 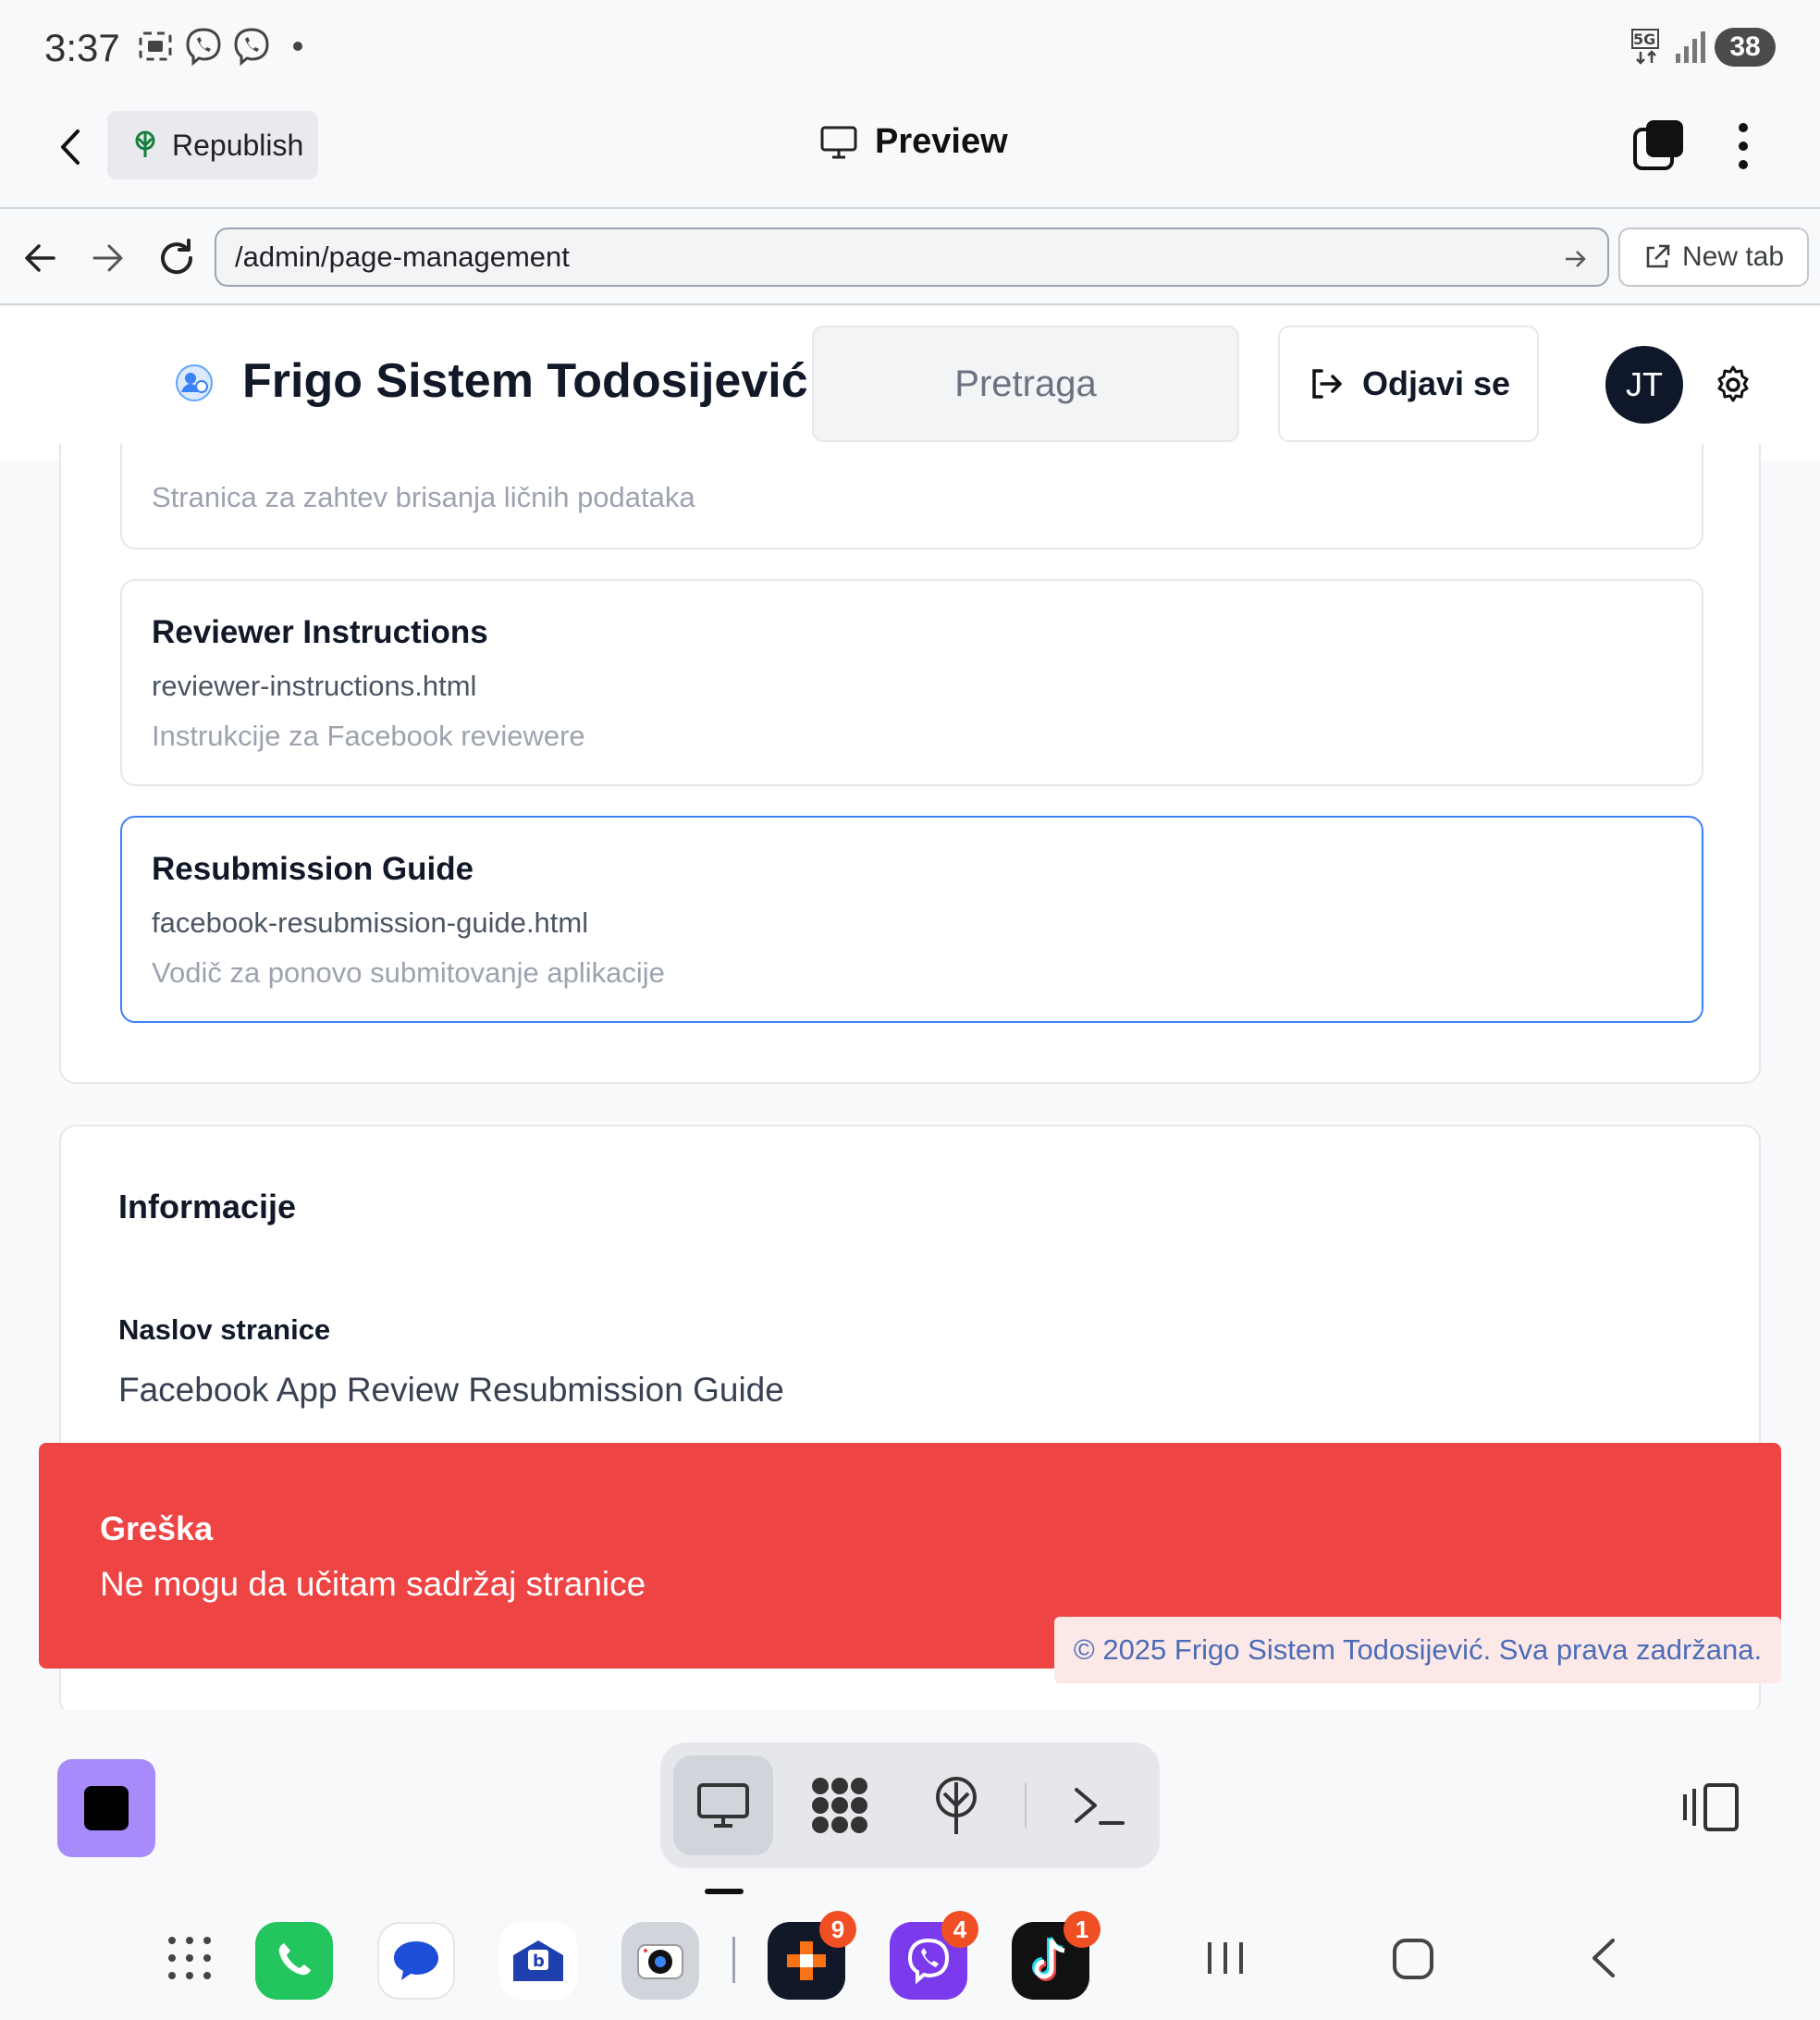 I want to click on app-toolbar: Republish Preview, so click(x=910, y=153).